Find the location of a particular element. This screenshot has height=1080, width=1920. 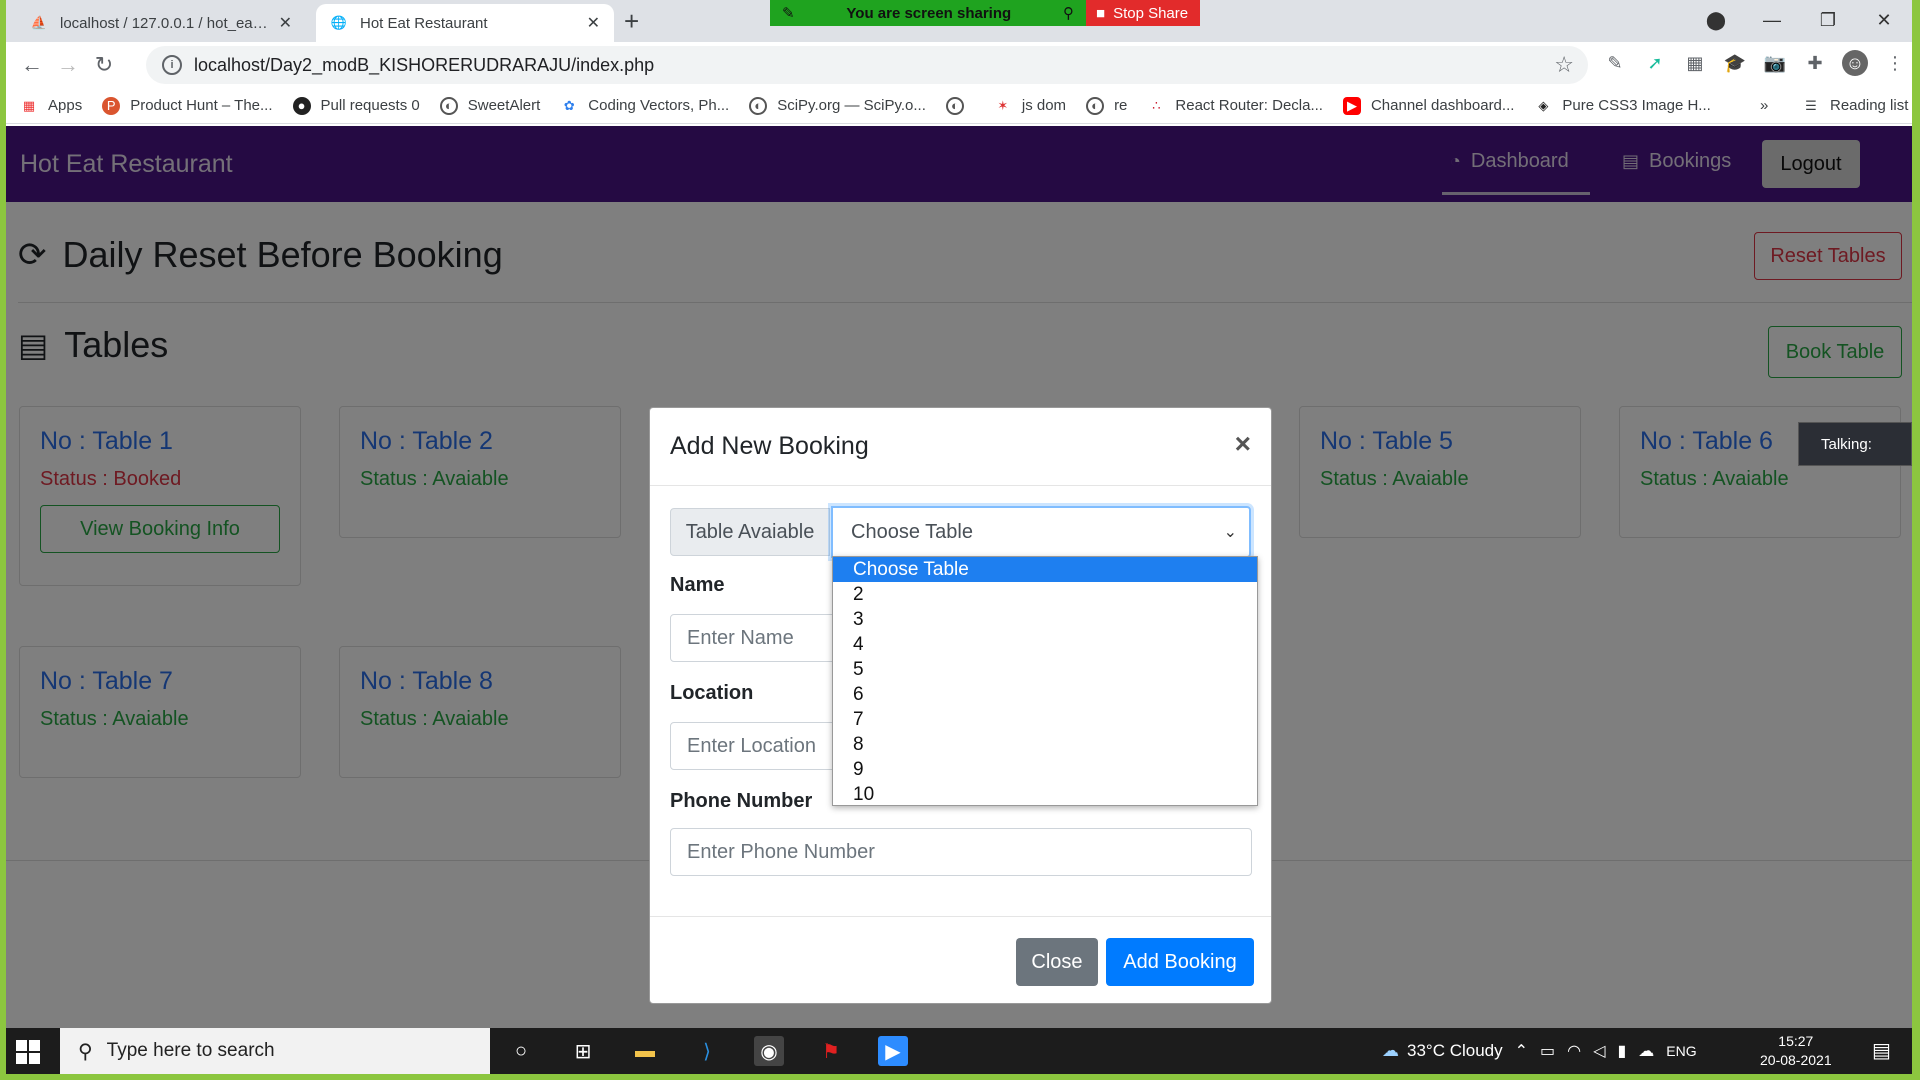

window-controls: ⬤ — ❐ ✕ is located at coordinates (1800, 20).